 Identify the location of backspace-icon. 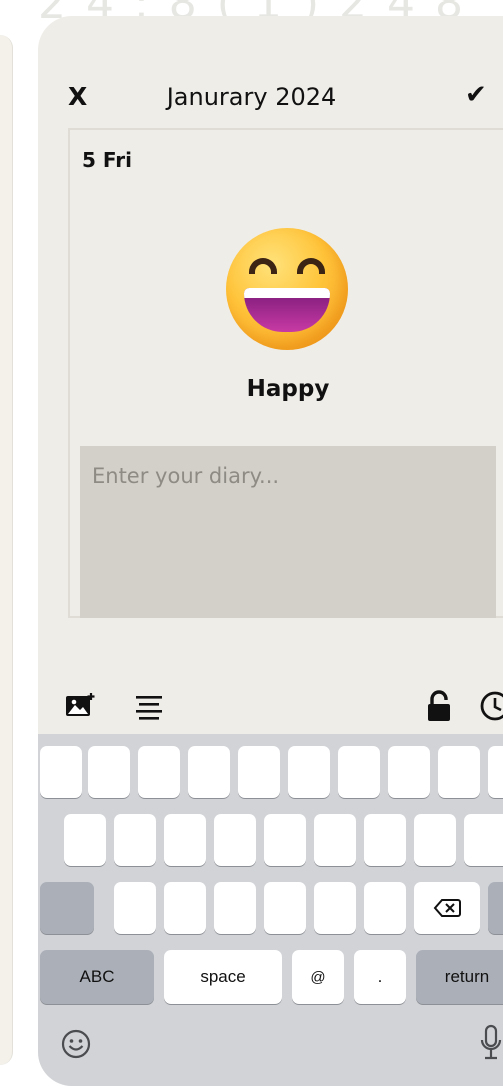
(447, 908).